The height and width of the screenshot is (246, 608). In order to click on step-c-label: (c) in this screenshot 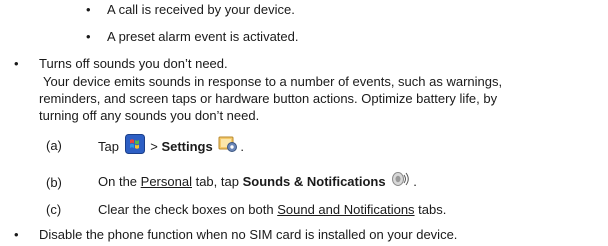, I will do `click(54, 209)`.